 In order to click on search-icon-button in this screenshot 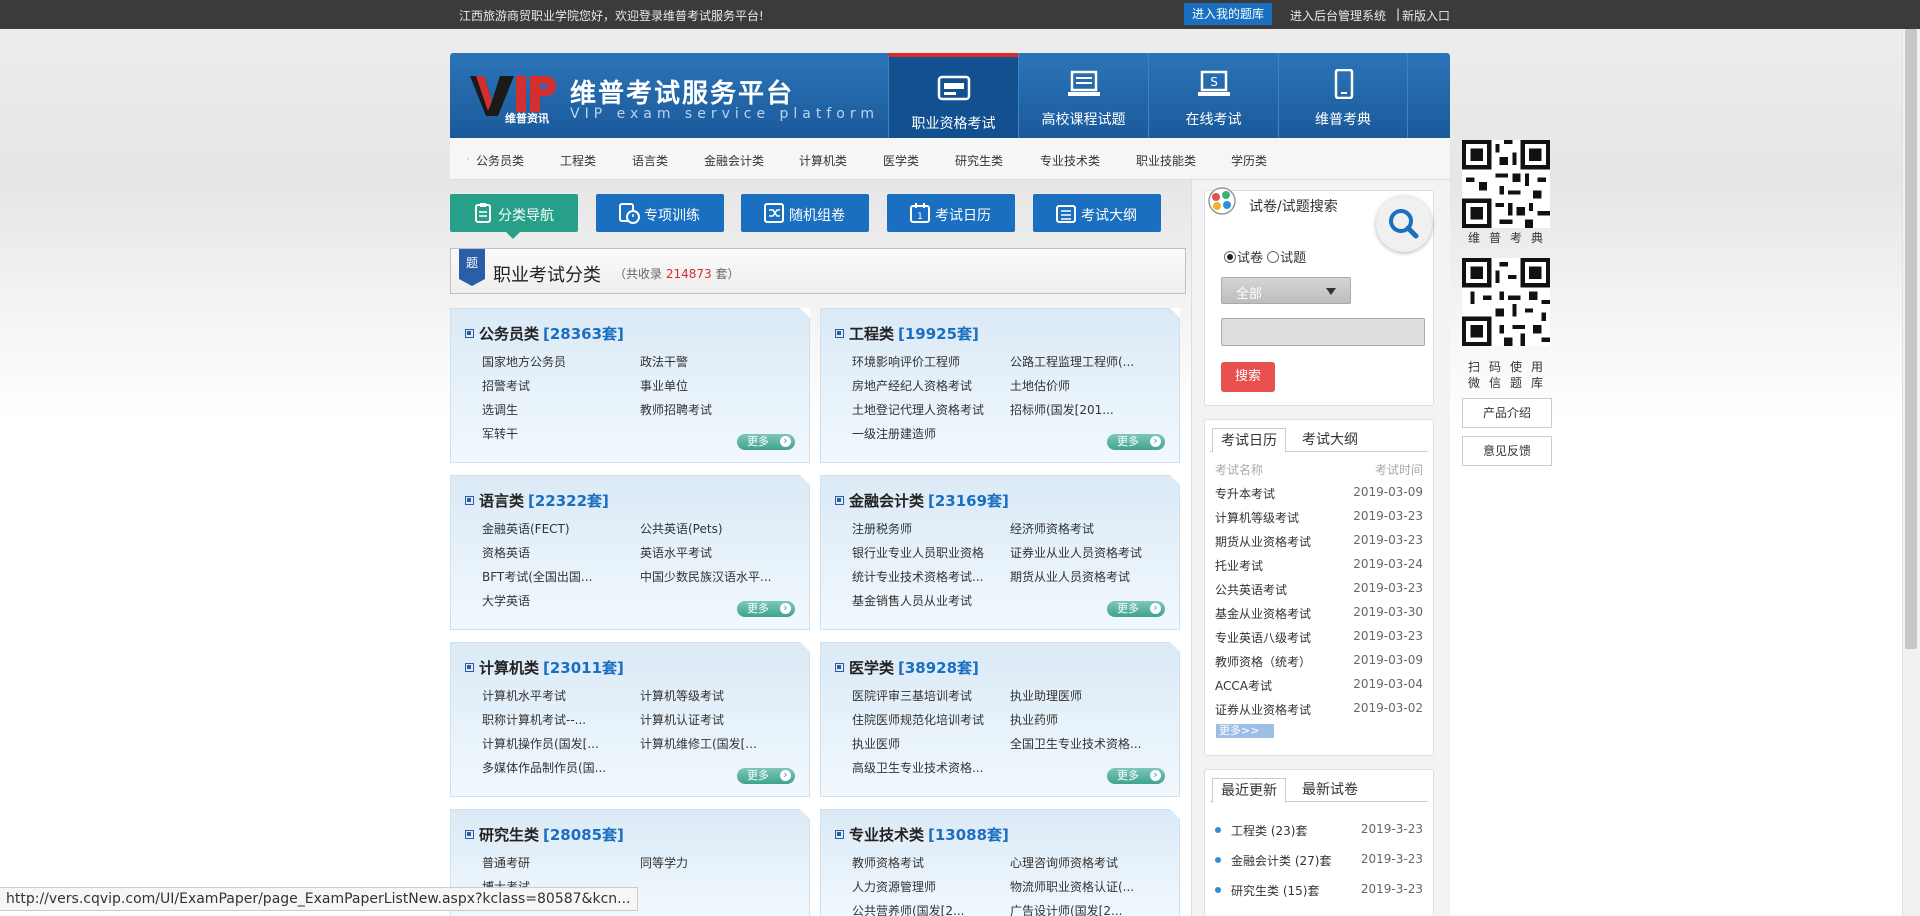, I will do `click(1404, 224)`.